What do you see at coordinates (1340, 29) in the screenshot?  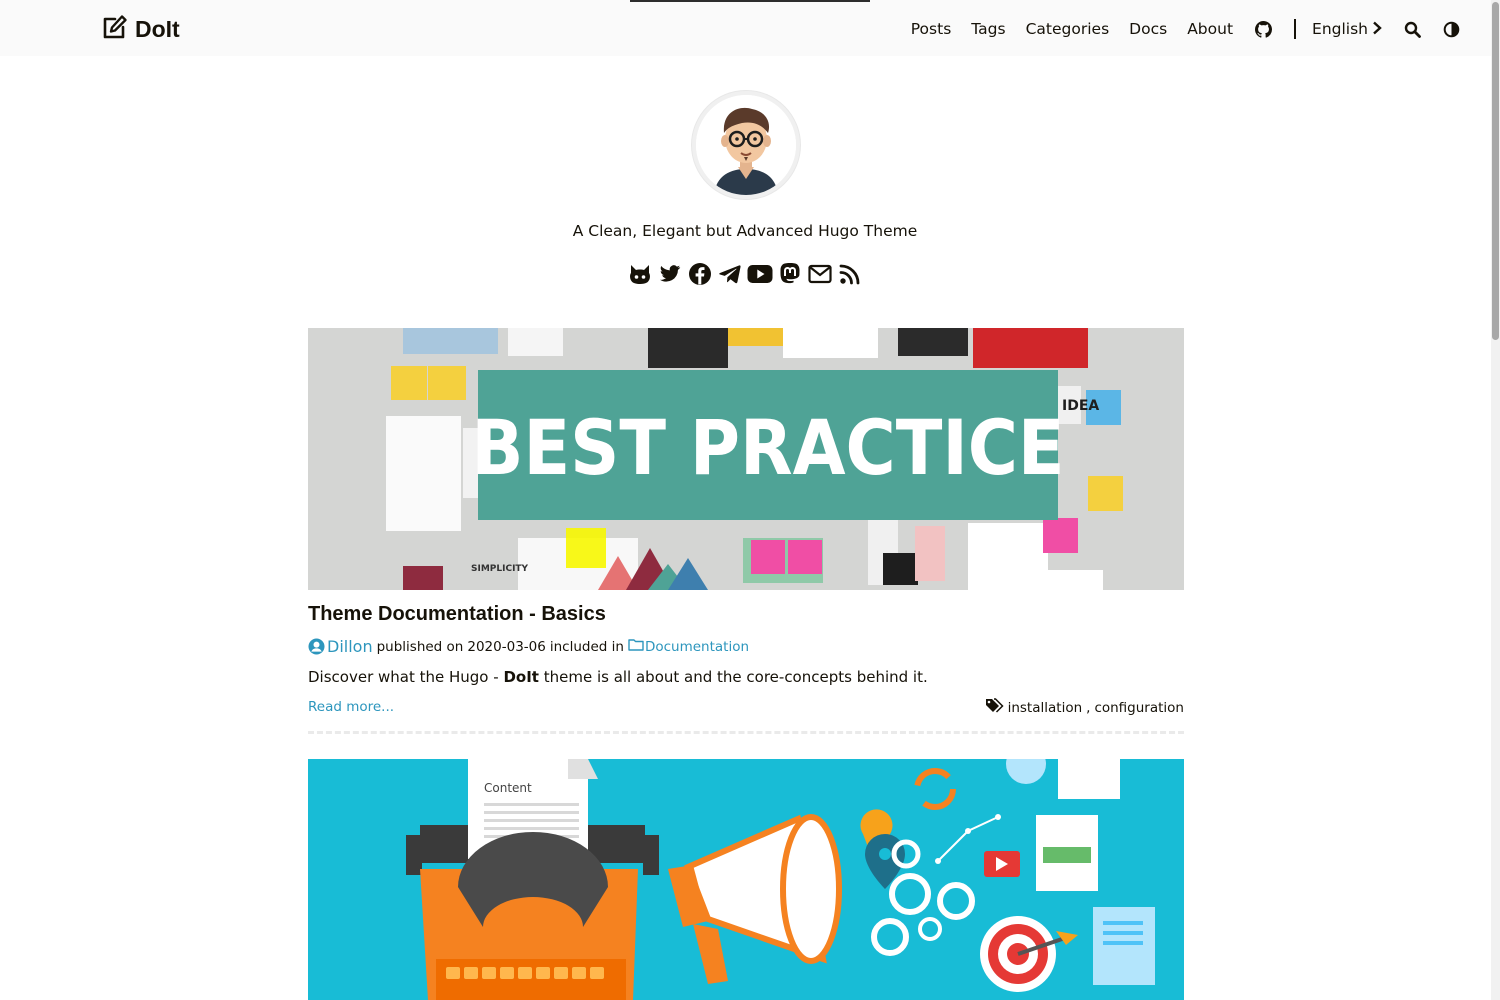 I see `language-label: English` at bounding box center [1340, 29].